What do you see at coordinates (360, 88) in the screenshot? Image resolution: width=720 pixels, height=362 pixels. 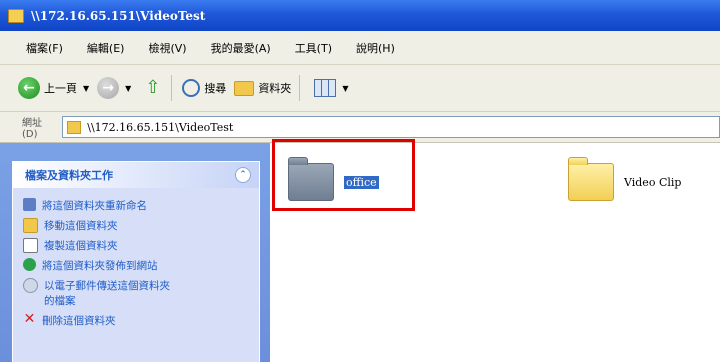 I see `toolbar: ← 上一頁 ▼ → ▼ ⇧ 搜尋 資料夾 ▼` at bounding box center [360, 88].